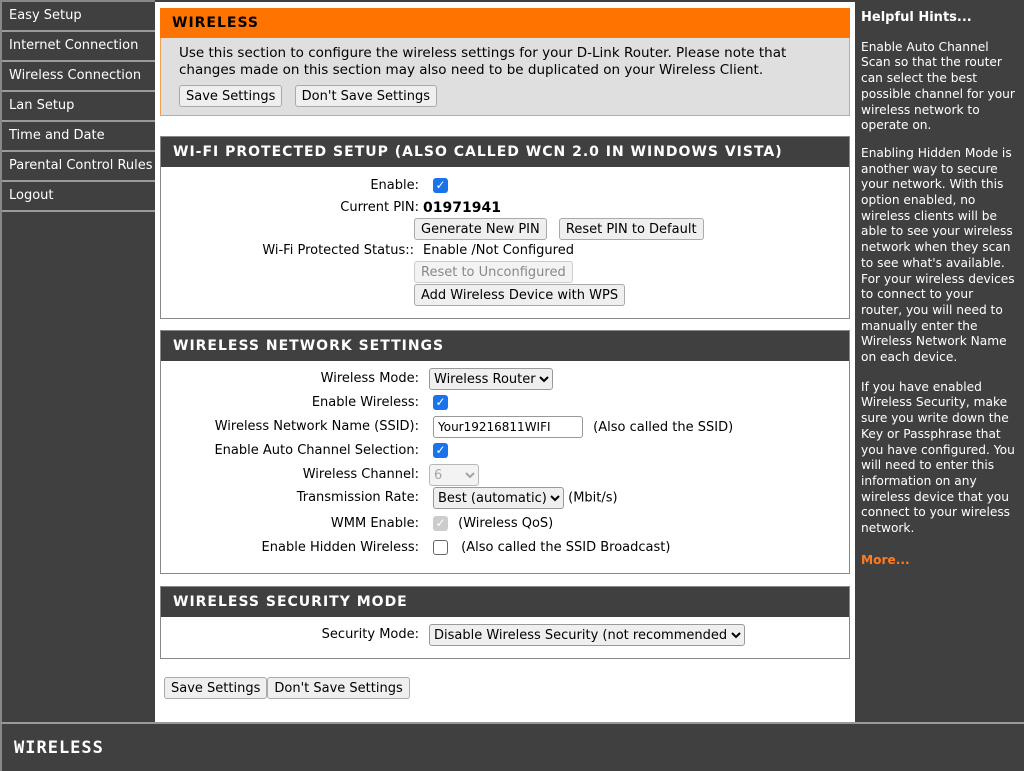 The image size is (1024, 771). I want to click on channel-label: Wireless Channel:, so click(360, 474).